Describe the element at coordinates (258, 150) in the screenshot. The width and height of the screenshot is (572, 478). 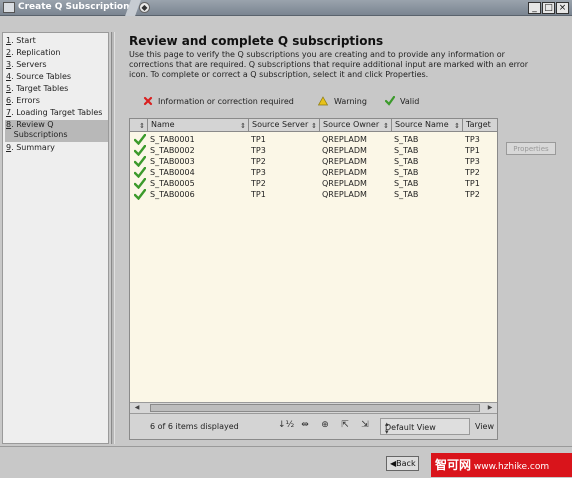
I see `cell-source-server: TP3` at that location.